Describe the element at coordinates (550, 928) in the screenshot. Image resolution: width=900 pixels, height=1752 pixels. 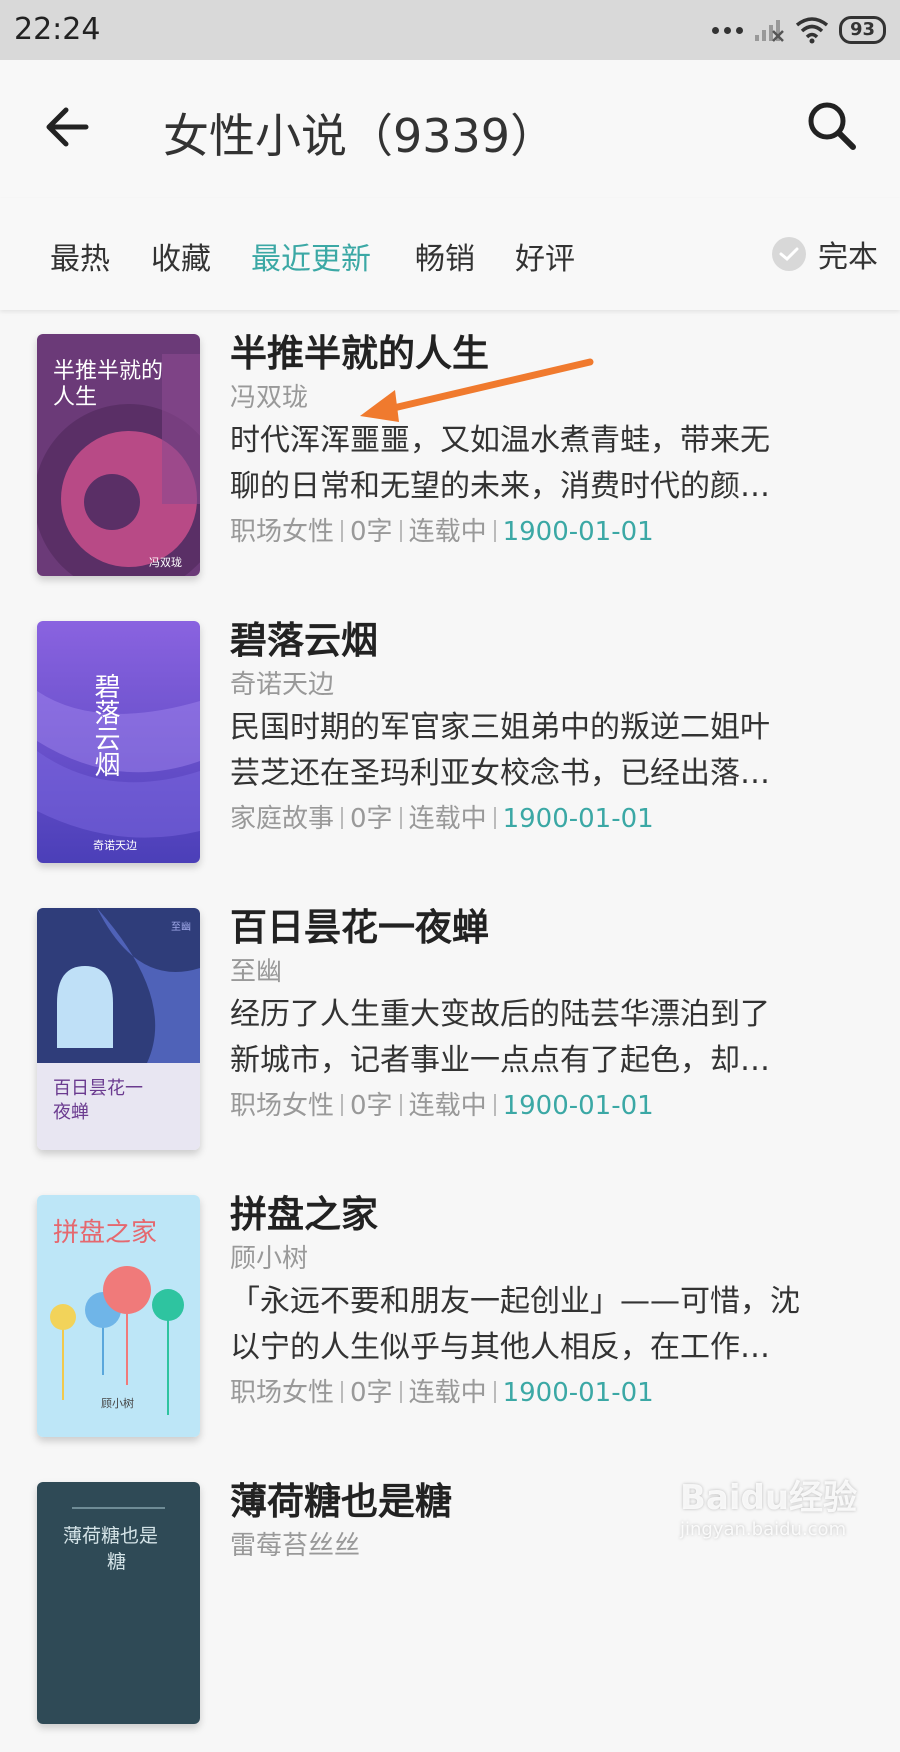
I see `book-title: 百日昙花一夜蝉` at that location.